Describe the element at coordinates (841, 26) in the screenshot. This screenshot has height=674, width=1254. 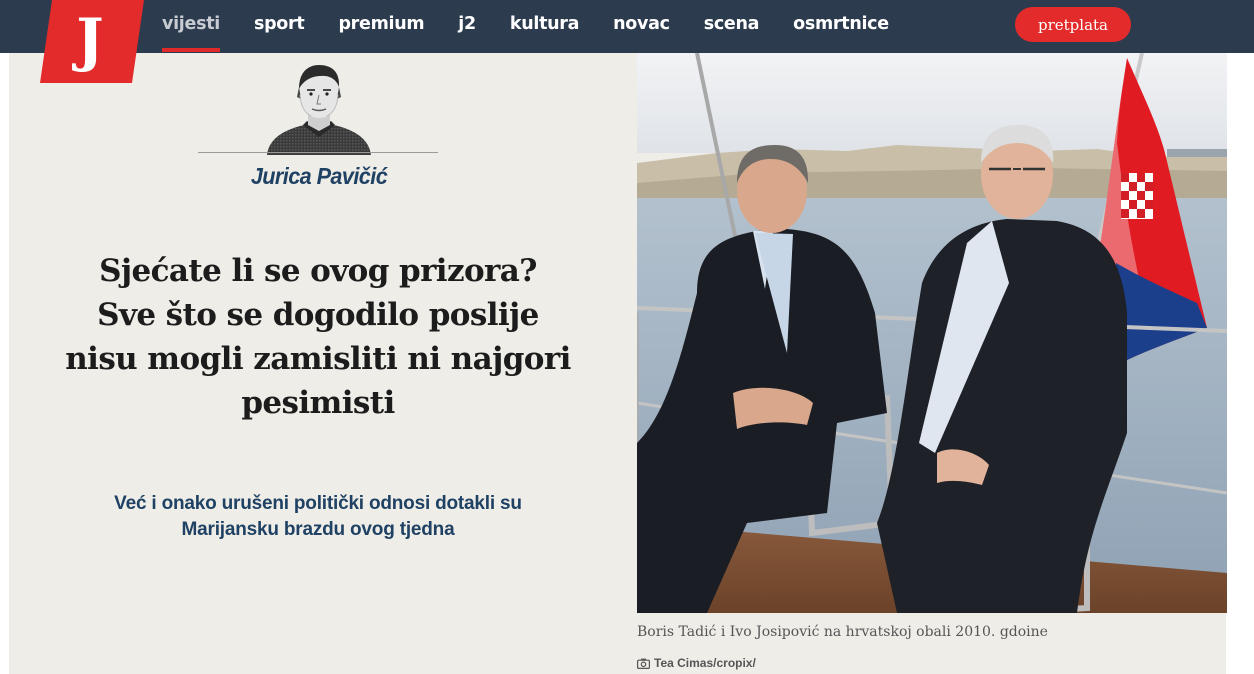
I see `nav-item-osmrtnice: osmrtnice` at that location.